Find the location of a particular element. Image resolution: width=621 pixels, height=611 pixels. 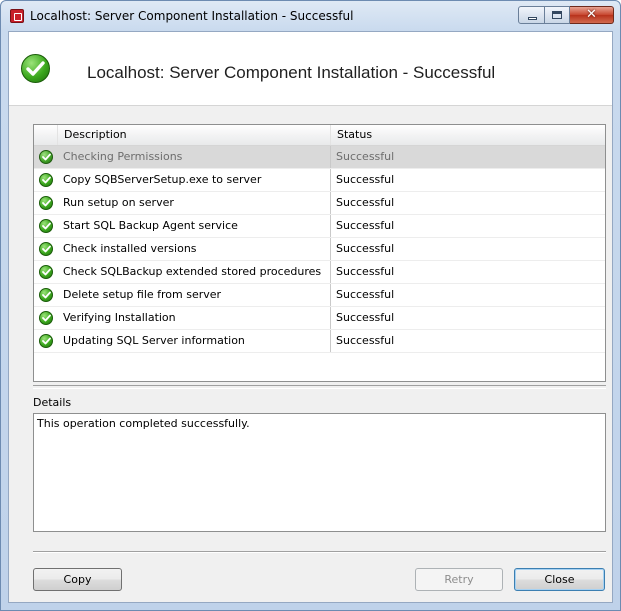

maximize-button is located at coordinates (557, 15).